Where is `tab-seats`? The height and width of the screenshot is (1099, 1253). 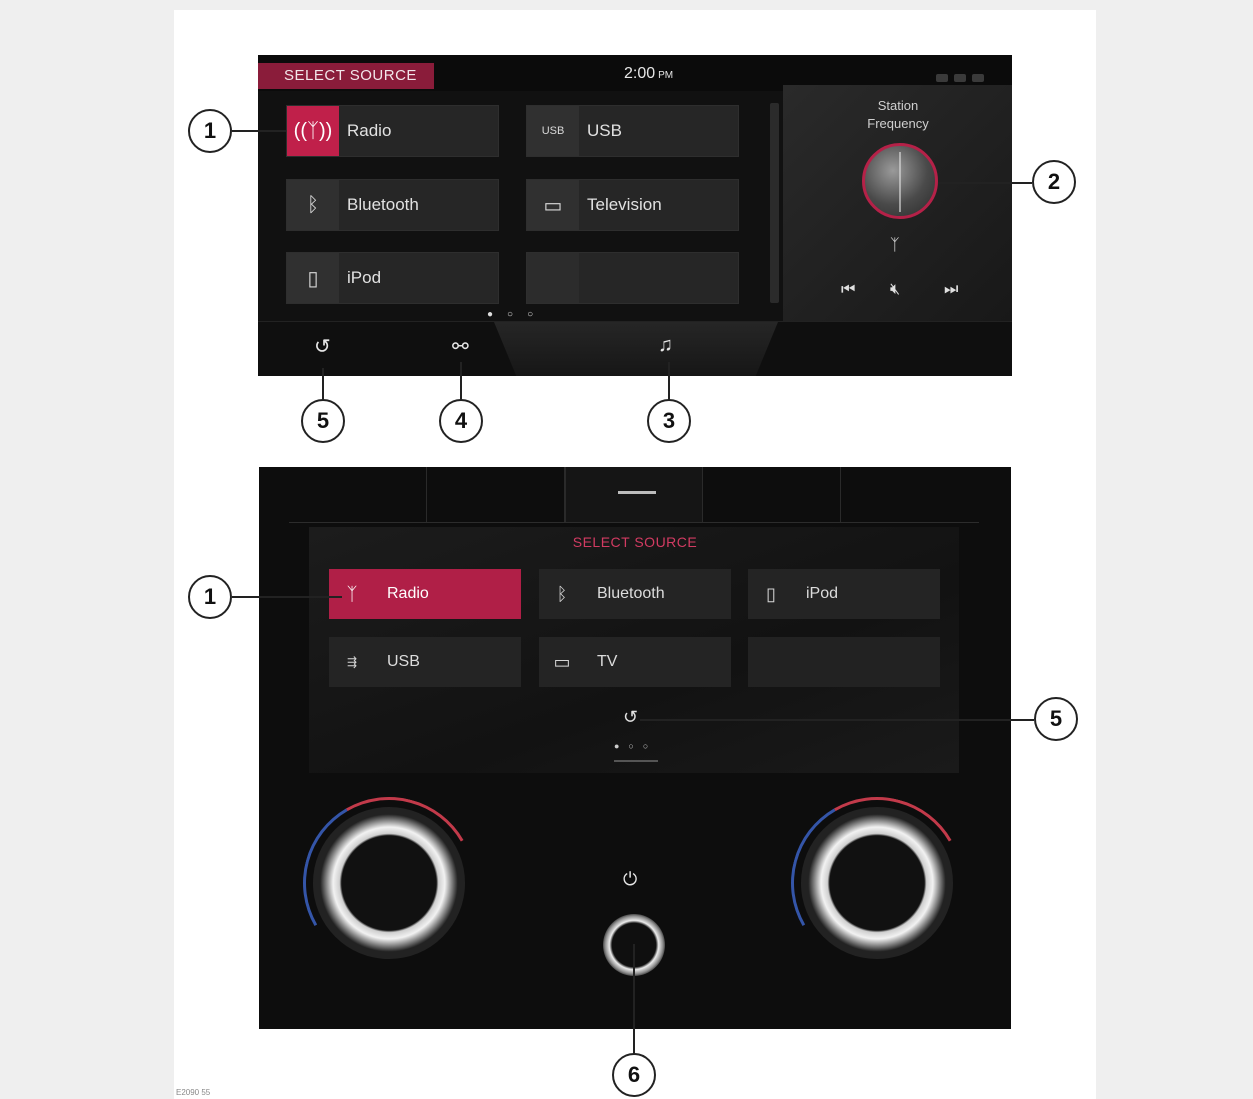
tab-seats is located at coordinates (358, 495).